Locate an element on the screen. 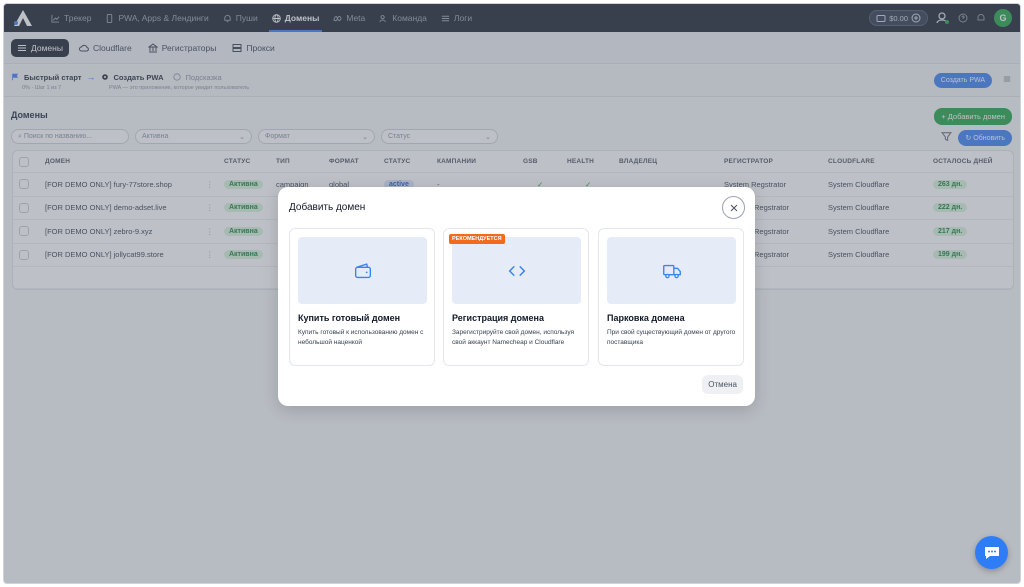 This screenshot has width=1024, height=587. wallet-icon is located at coordinates (362, 270).